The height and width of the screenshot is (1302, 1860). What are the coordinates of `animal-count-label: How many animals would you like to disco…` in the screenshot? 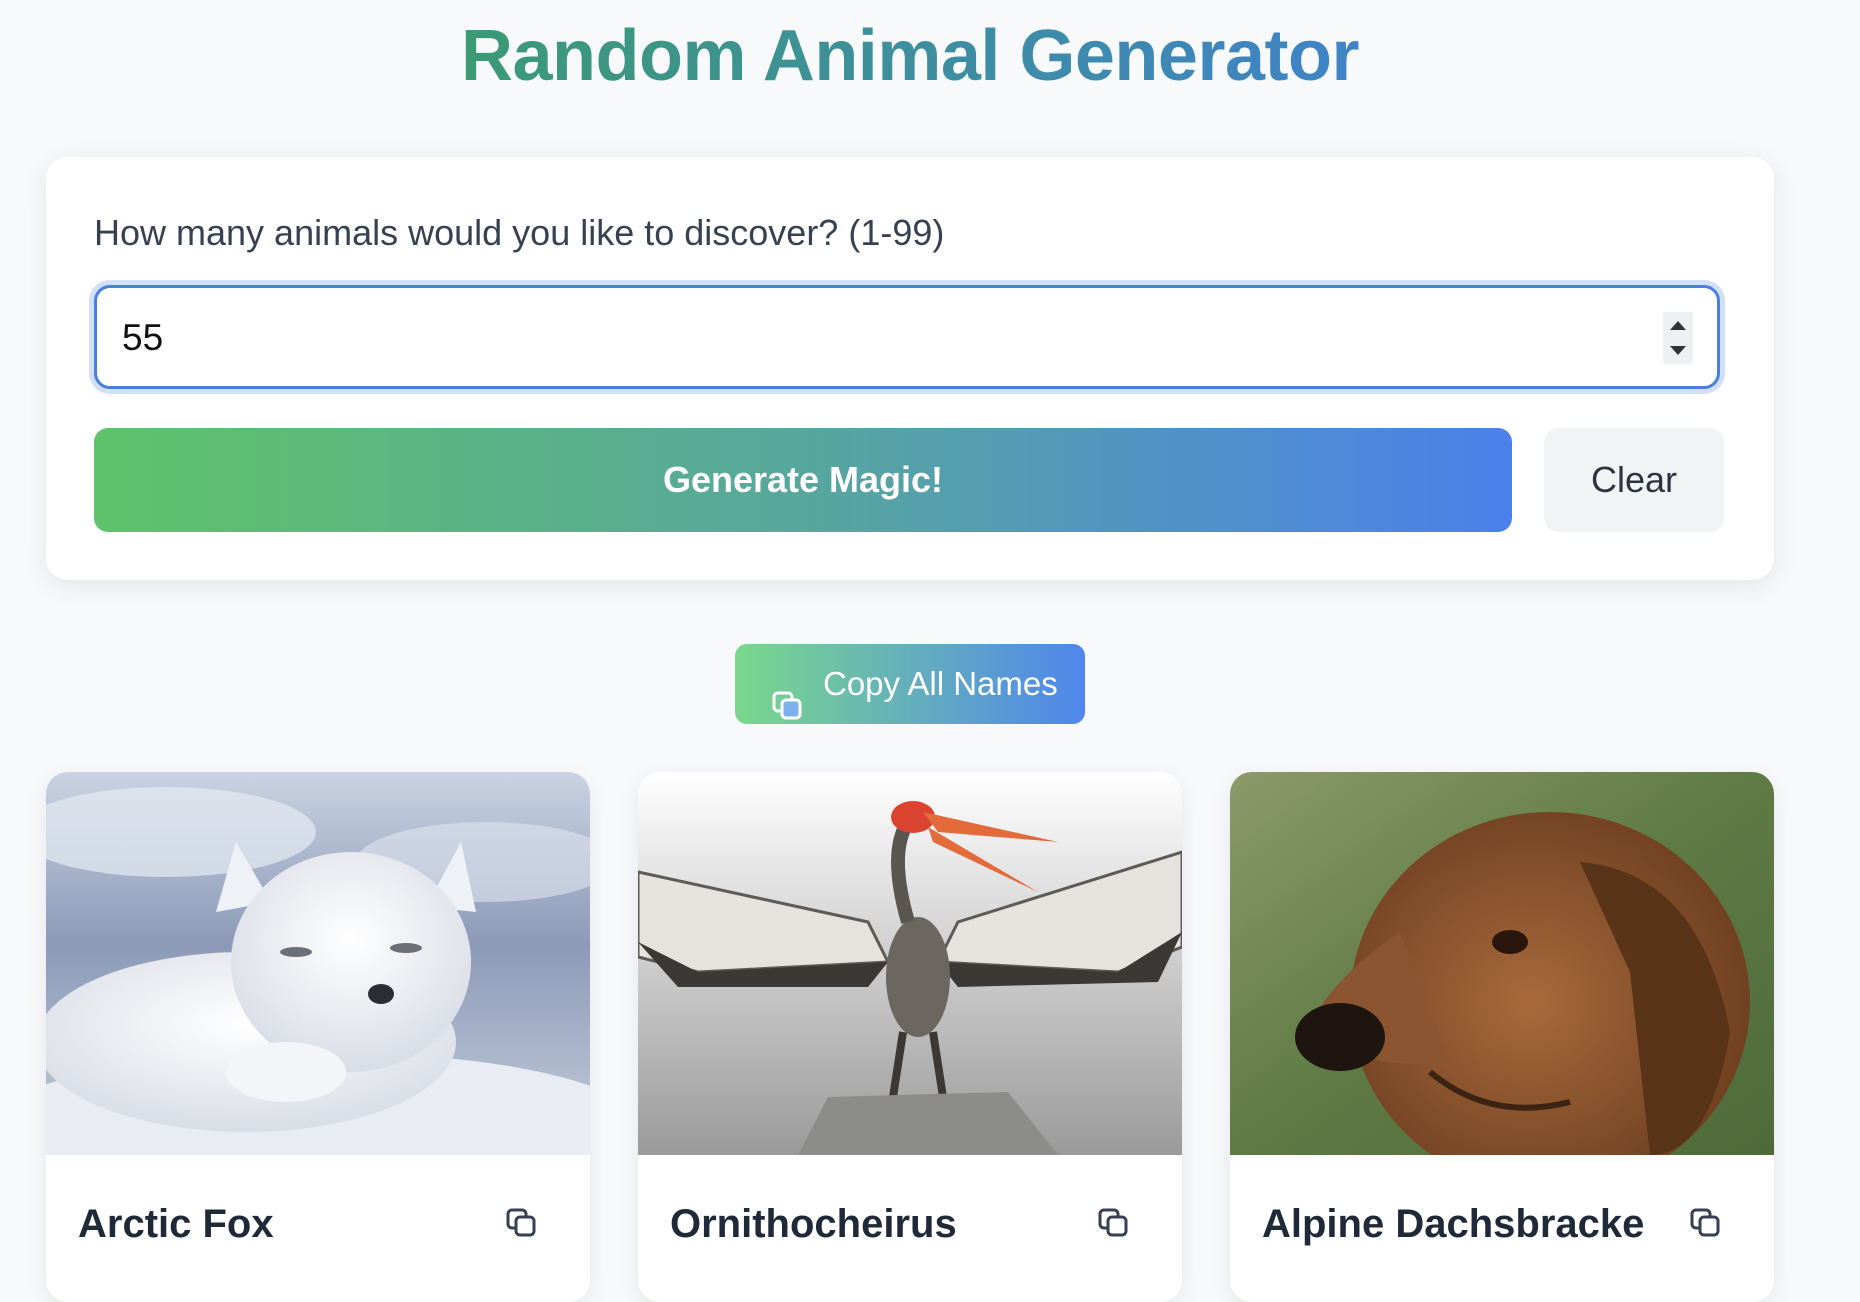 It's located at (519, 232).